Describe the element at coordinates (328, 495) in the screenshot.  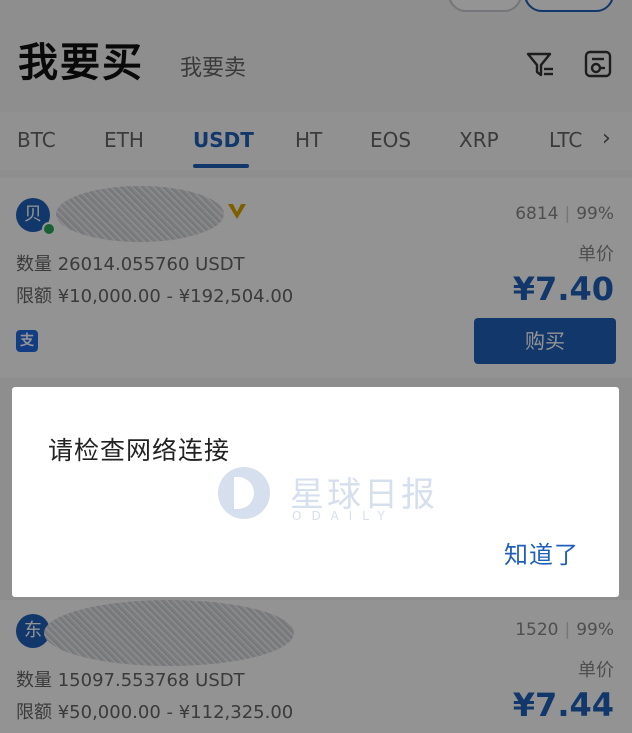
I see `watermark: 星球日报 ODAILY` at that location.